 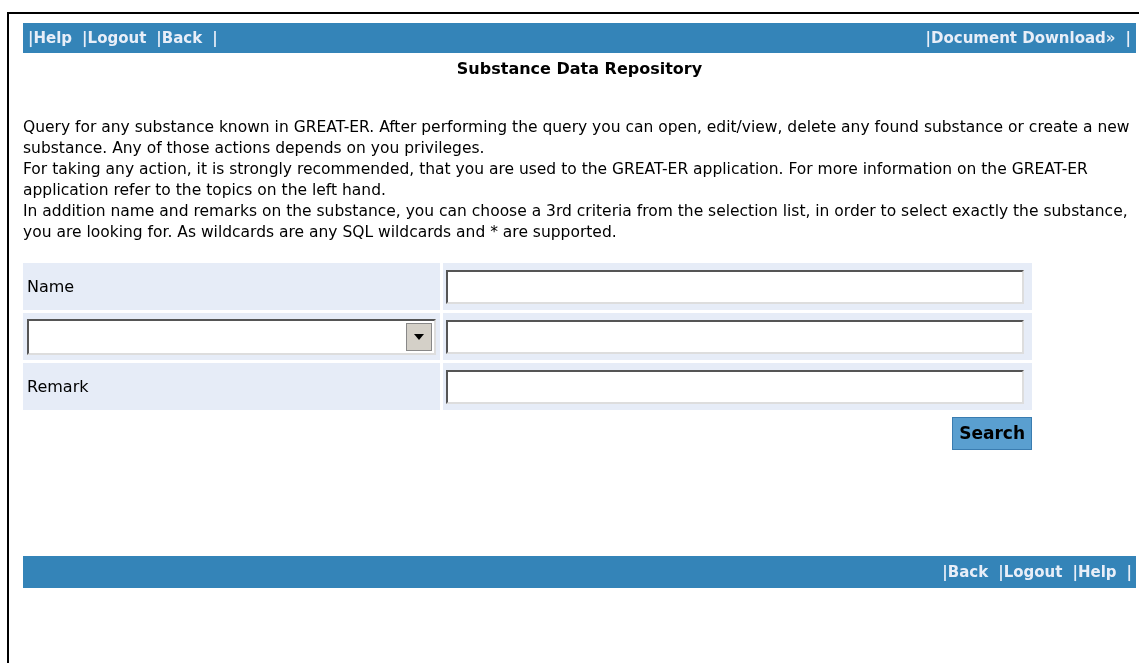 I want to click on field-label: Name, so click(x=51, y=286).